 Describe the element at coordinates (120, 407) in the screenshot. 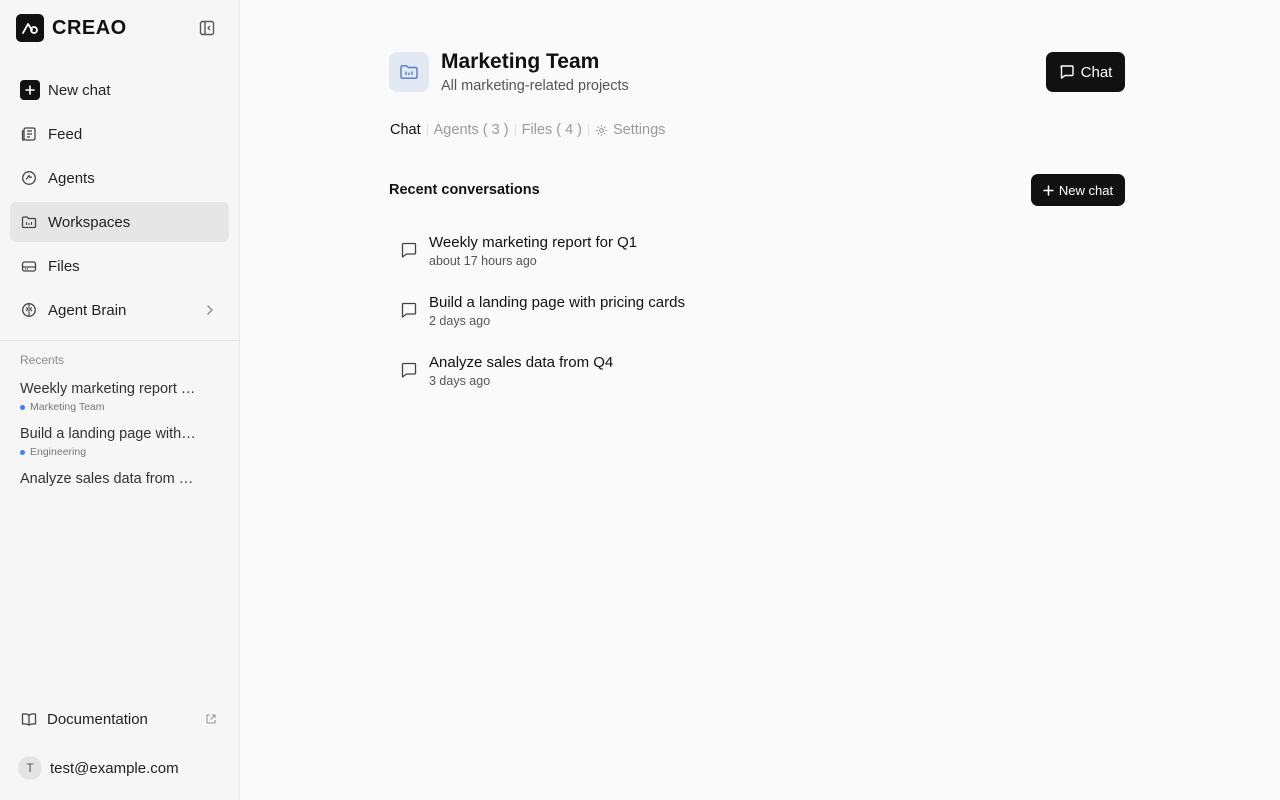

I see `recent-workspace: Marketing Team` at that location.